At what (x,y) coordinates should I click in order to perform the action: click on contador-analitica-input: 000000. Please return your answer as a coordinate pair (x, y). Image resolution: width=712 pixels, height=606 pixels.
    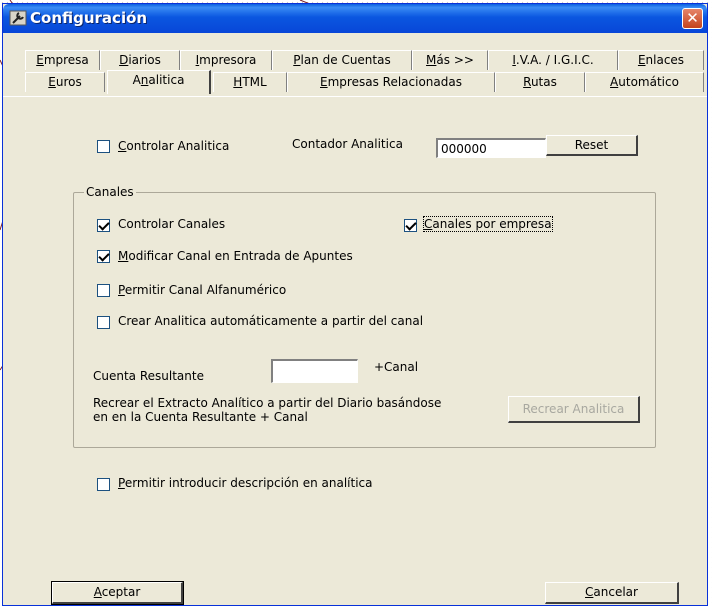
    Looking at the image, I should click on (491, 148).